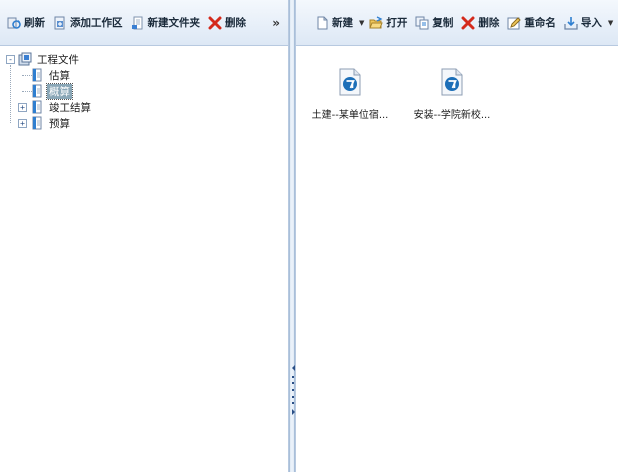 The image size is (618, 472). Describe the element at coordinates (59, 123) in the screenshot. I see `tree-label-budget: 预算` at that location.